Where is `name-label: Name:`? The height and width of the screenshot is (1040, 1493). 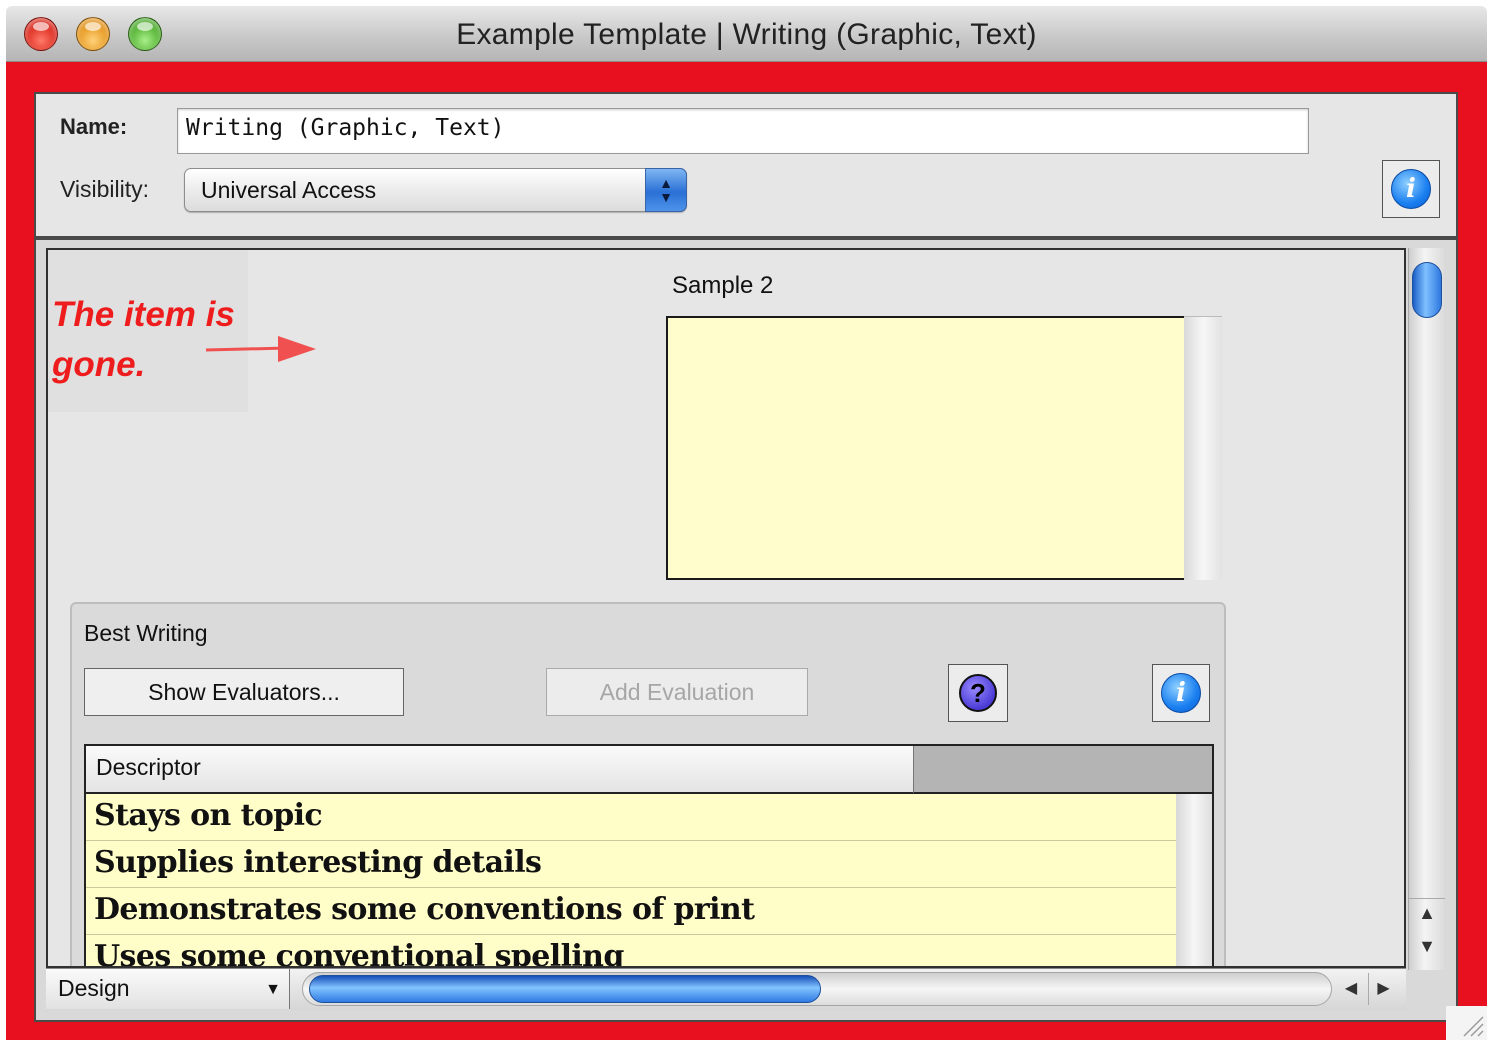
name-label: Name: is located at coordinates (94, 126).